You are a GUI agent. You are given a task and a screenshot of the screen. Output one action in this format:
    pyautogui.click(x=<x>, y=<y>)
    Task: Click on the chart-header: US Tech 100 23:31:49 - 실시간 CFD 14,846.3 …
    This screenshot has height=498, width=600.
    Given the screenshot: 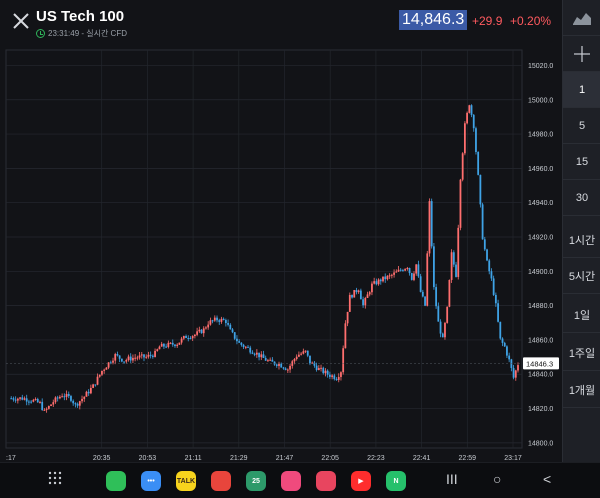 What is the action you would take?
    pyautogui.click(x=281, y=22)
    